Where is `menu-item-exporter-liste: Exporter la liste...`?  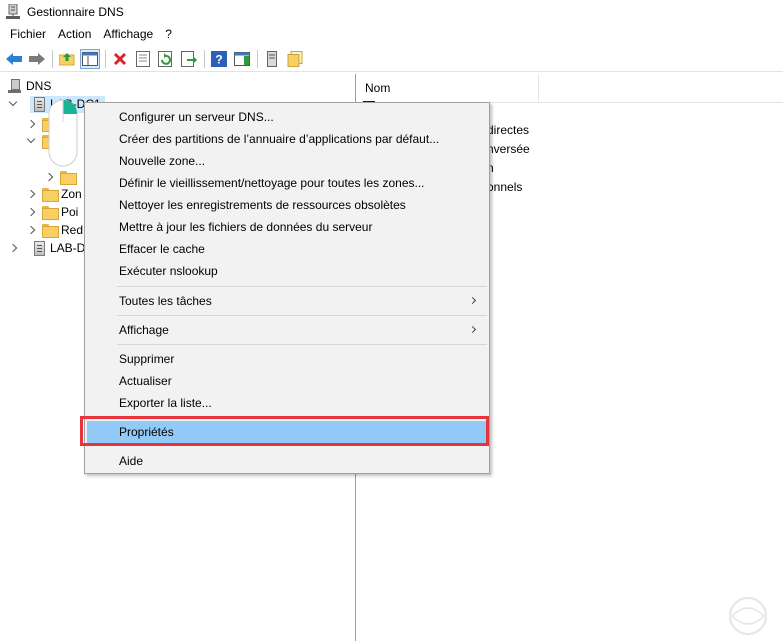 menu-item-exporter-liste: Exporter la liste... is located at coordinates (287, 403).